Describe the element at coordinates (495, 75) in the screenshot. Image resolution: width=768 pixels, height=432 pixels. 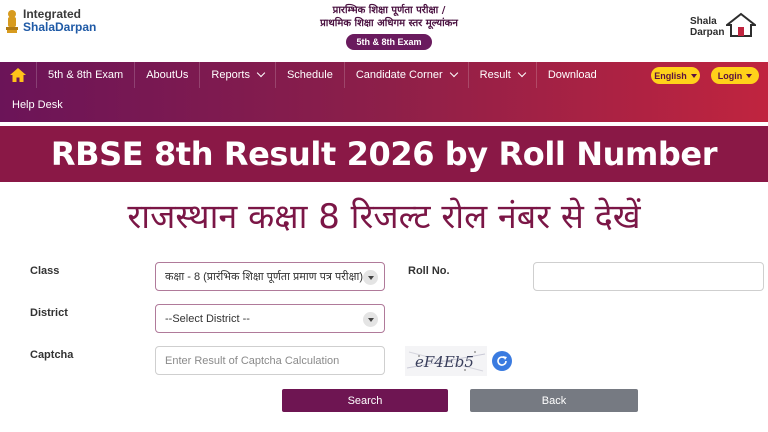
I see `nav-result-label: Result` at that location.